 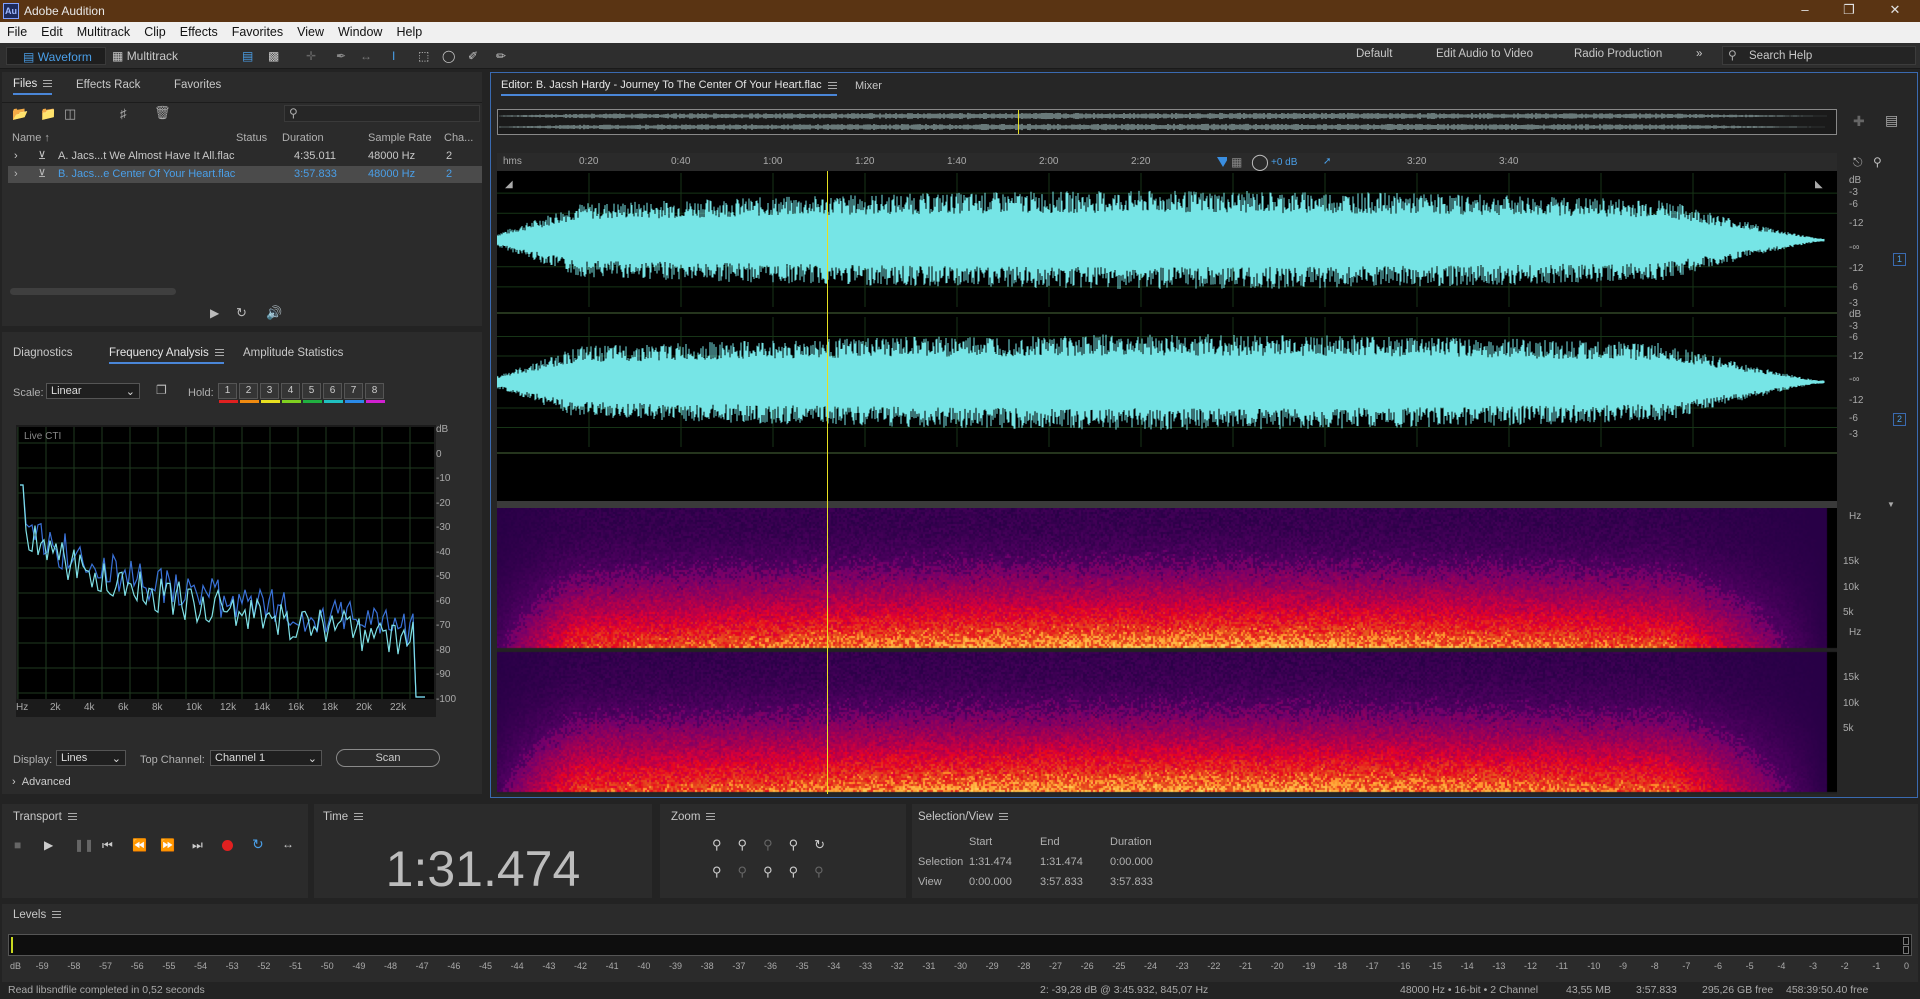 What do you see at coordinates (42, 353) in the screenshot?
I see `tab-diagnostics: Diagnostics` at bounding box center [42, 353].